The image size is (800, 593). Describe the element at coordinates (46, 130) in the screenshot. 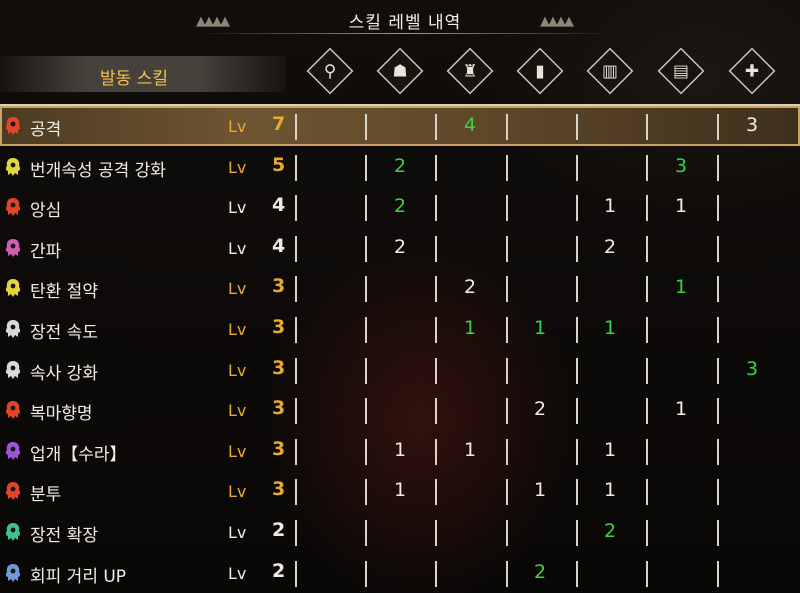

I see `skill-name: 공격` at that location.